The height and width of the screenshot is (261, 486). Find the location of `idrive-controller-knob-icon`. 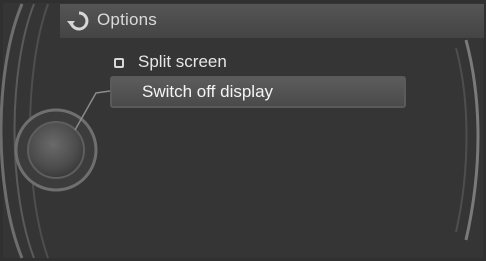

idrive-controller-knob-icon is located at coordinates (56, 150).